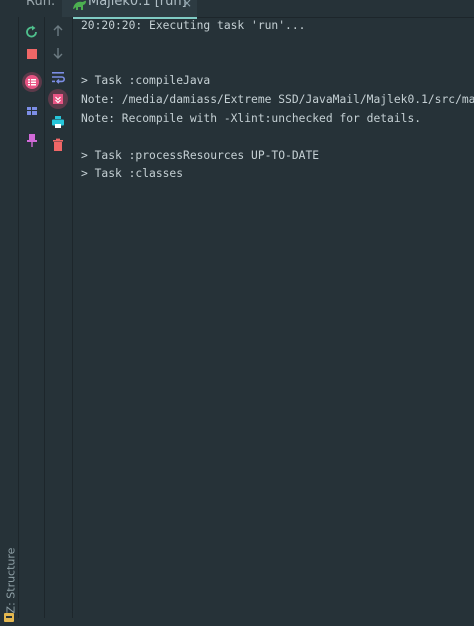 This screenshot has width=474, height=626. Describe the element at coordinates (32, 317) in the screenshot. I see `run-toolbar-primary` at that location.